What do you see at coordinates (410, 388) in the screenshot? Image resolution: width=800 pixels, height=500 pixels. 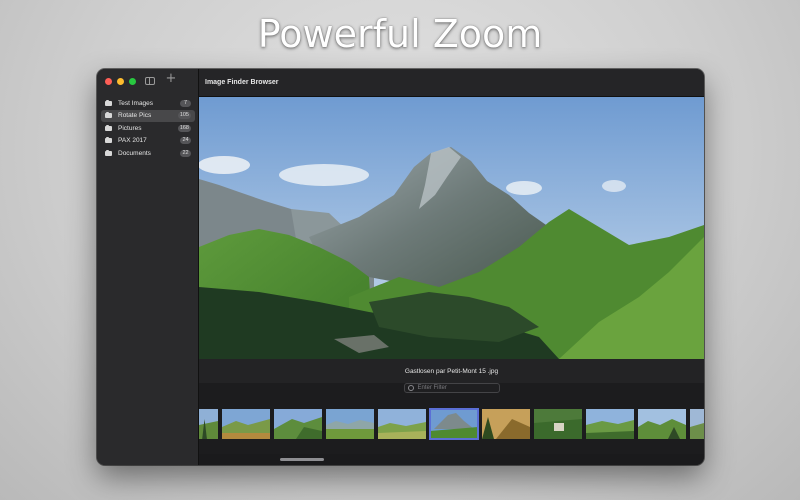 I see `gear-icon` at bounding box center [410, 388].